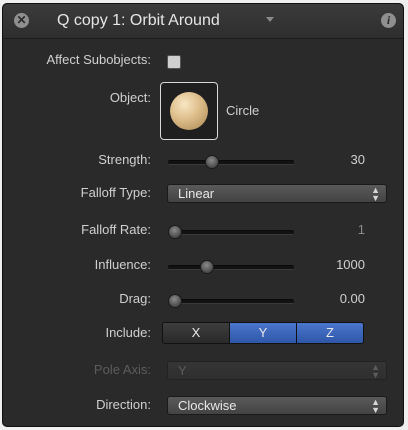 The image size is (408, 430). What do you see at coordinates (116, 229) in the screenshot?
I see `falloff-rate-label: Falloff Rate:` at bounding box center [116, 229].